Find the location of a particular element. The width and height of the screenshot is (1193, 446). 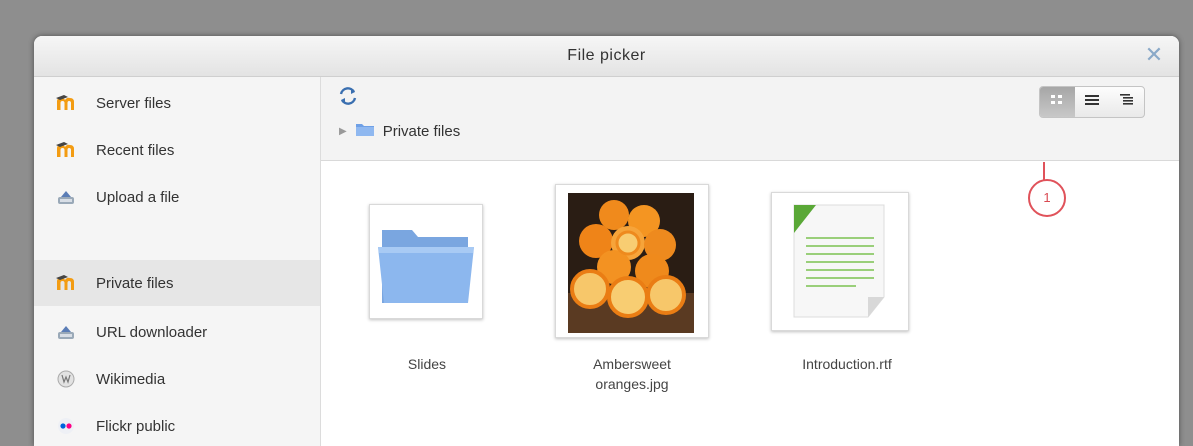

sidebar-item-label: Wikimedia is located at coordinates (131, 379).